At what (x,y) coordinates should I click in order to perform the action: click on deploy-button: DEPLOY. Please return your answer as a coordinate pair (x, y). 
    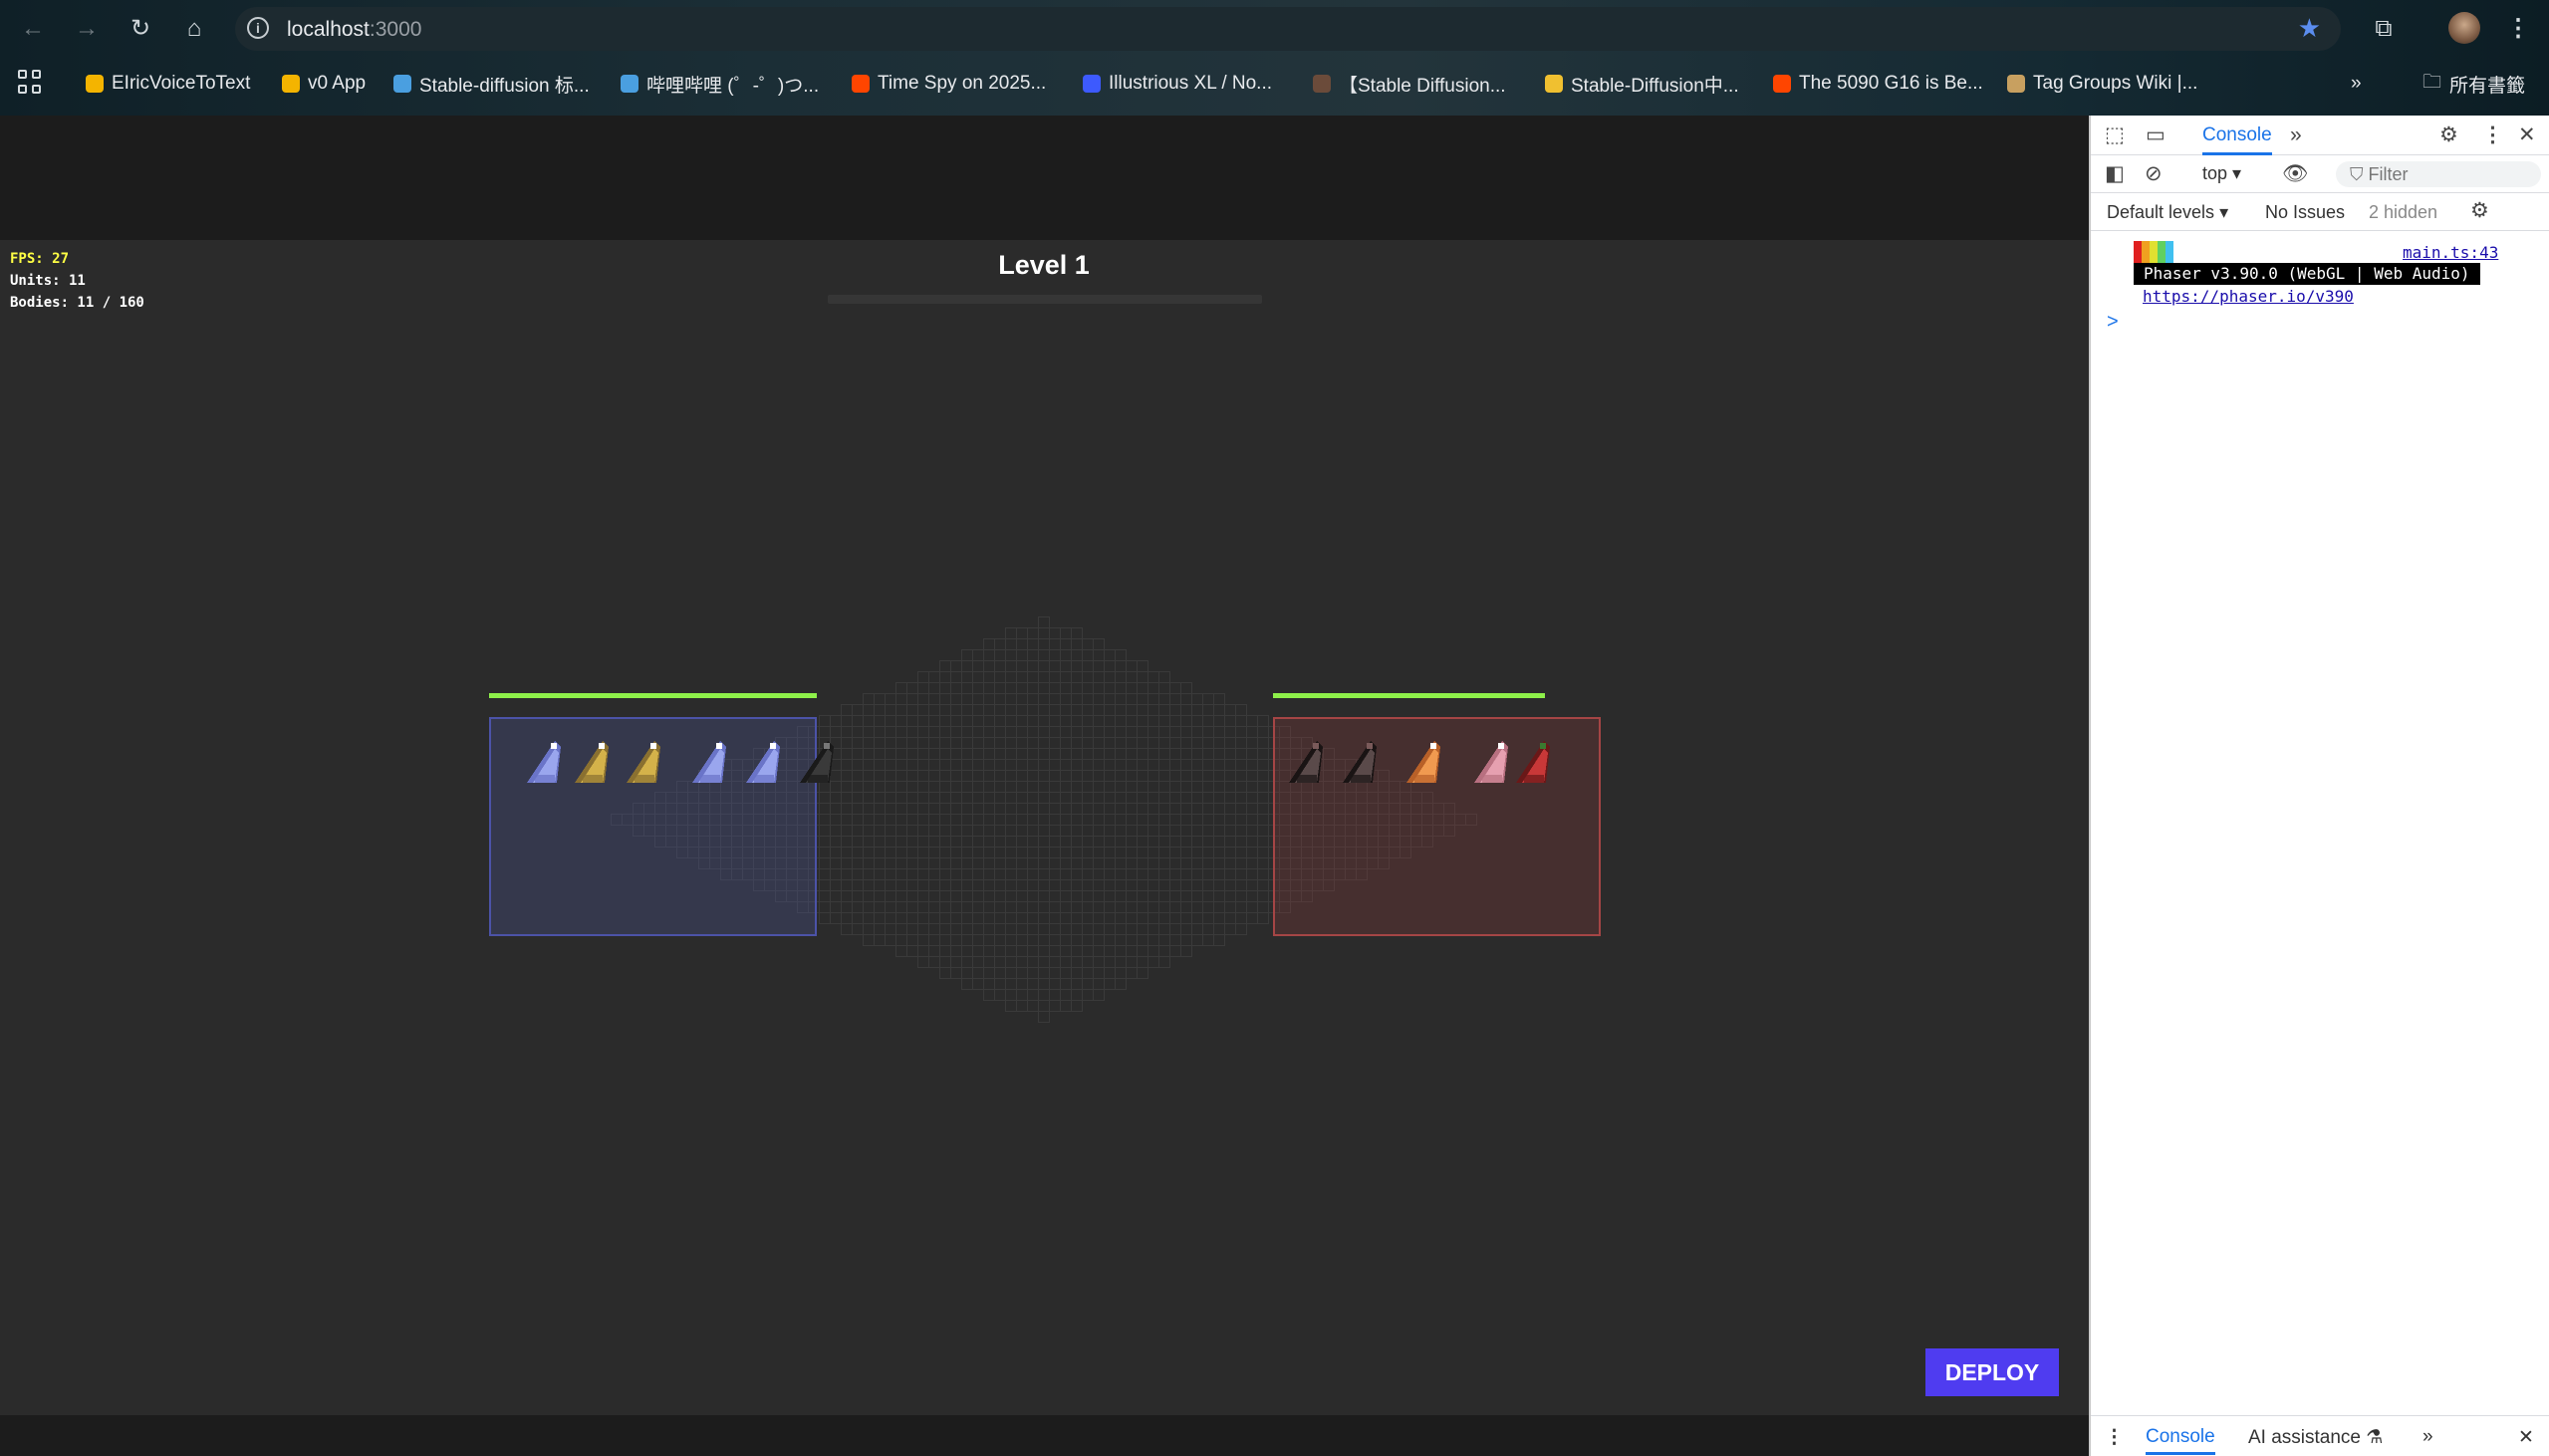
    Looking at the image, I should click on (1992, 1372).